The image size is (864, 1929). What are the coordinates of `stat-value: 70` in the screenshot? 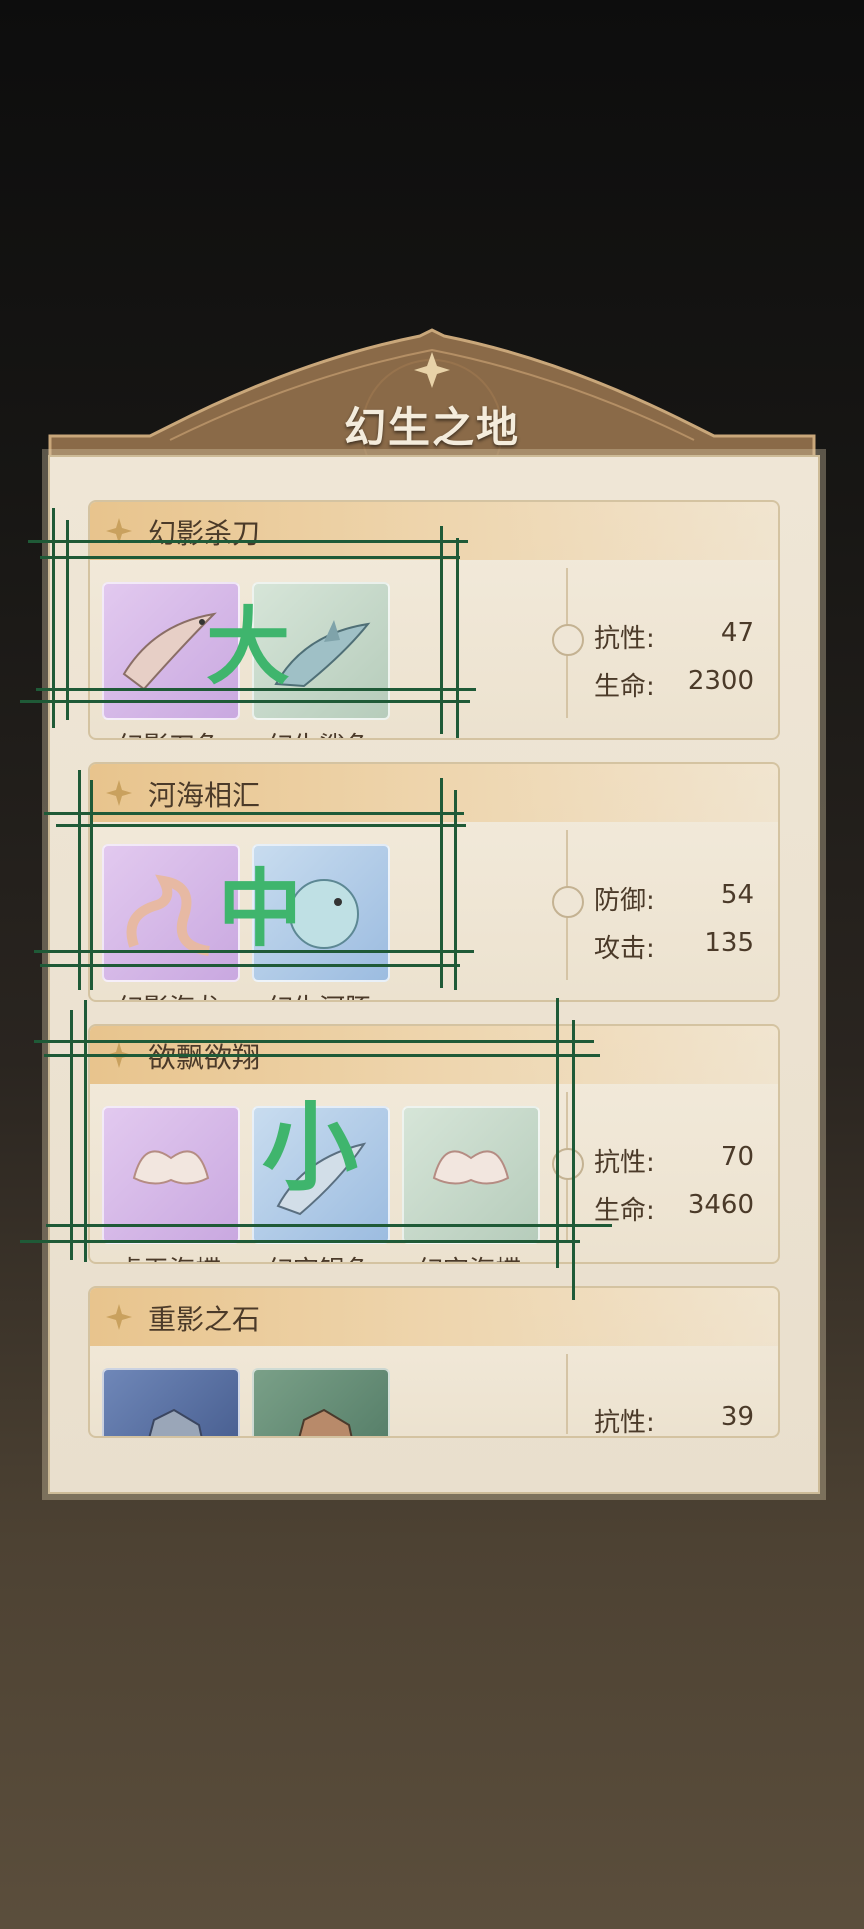 It's located at (737, 1157).